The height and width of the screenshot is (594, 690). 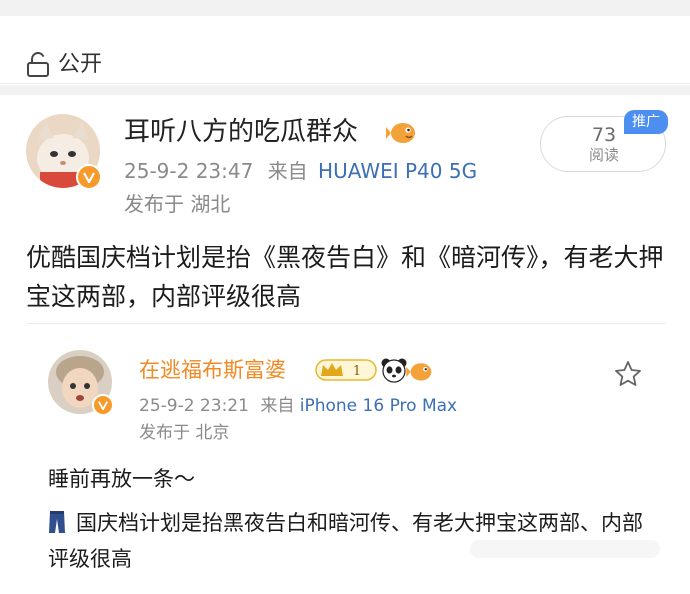 I want to click on author-name: 耳听八方的吃瓜群众, so click(x=241, y=132).